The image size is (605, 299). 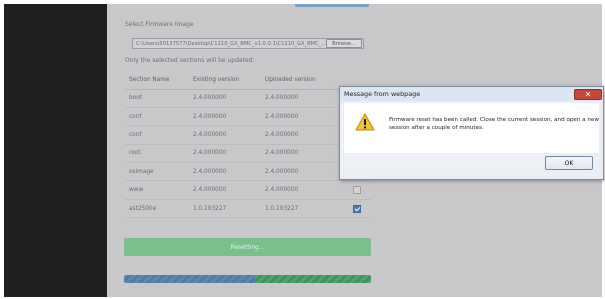 What do you see at coordinates (471, 164) in the screenshot?
I see `dialog-footer: OK` at bounding box center [471, 164].